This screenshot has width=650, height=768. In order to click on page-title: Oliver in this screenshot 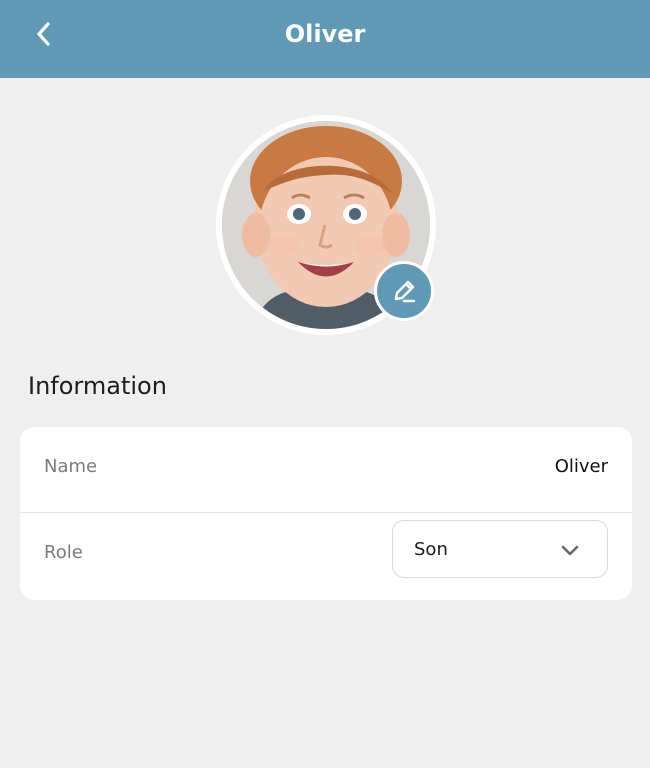, I will do `click(325, 34)`.